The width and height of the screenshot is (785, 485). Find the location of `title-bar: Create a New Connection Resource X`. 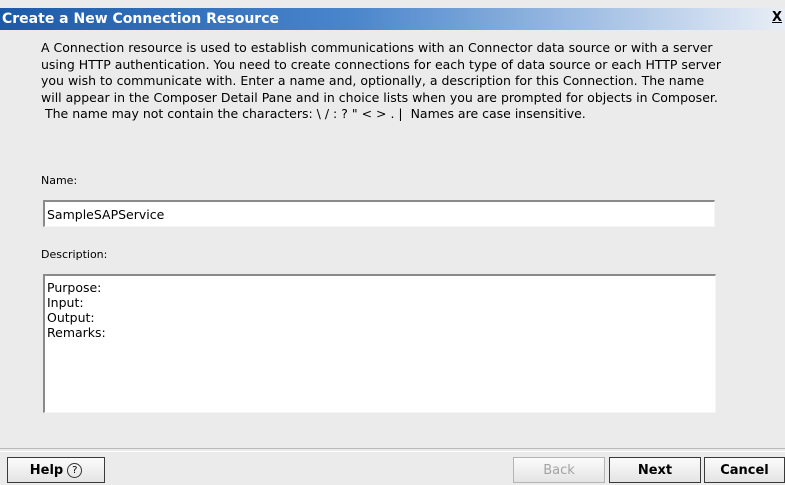

title-bar: Create a New Connection Resource X is located at coordinates (392, 19).